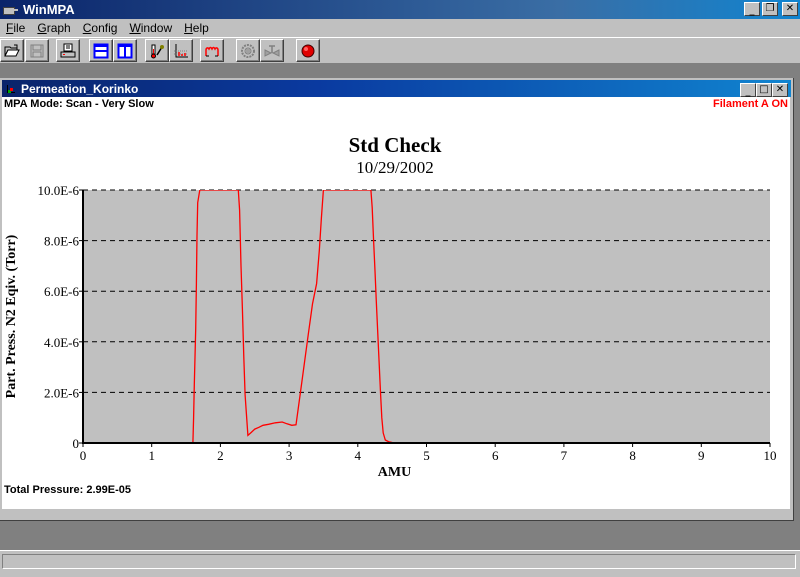  I want to click on child-close-button: ✕, so click(780, 90).